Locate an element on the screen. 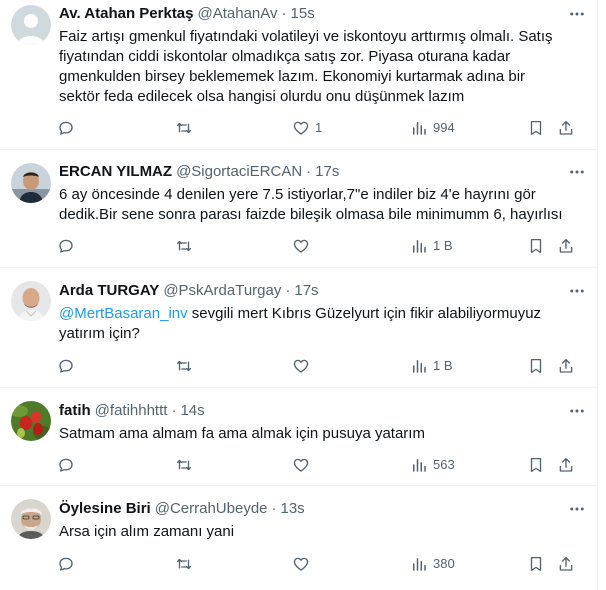  timestamp: 14s is located at coordinates (192, 411).